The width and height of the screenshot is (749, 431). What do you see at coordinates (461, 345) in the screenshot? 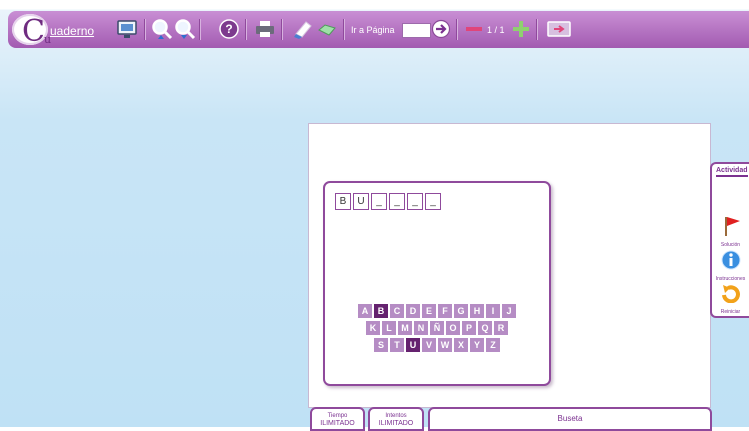
I see `letter-key: X` at bounding box center [461, 345].